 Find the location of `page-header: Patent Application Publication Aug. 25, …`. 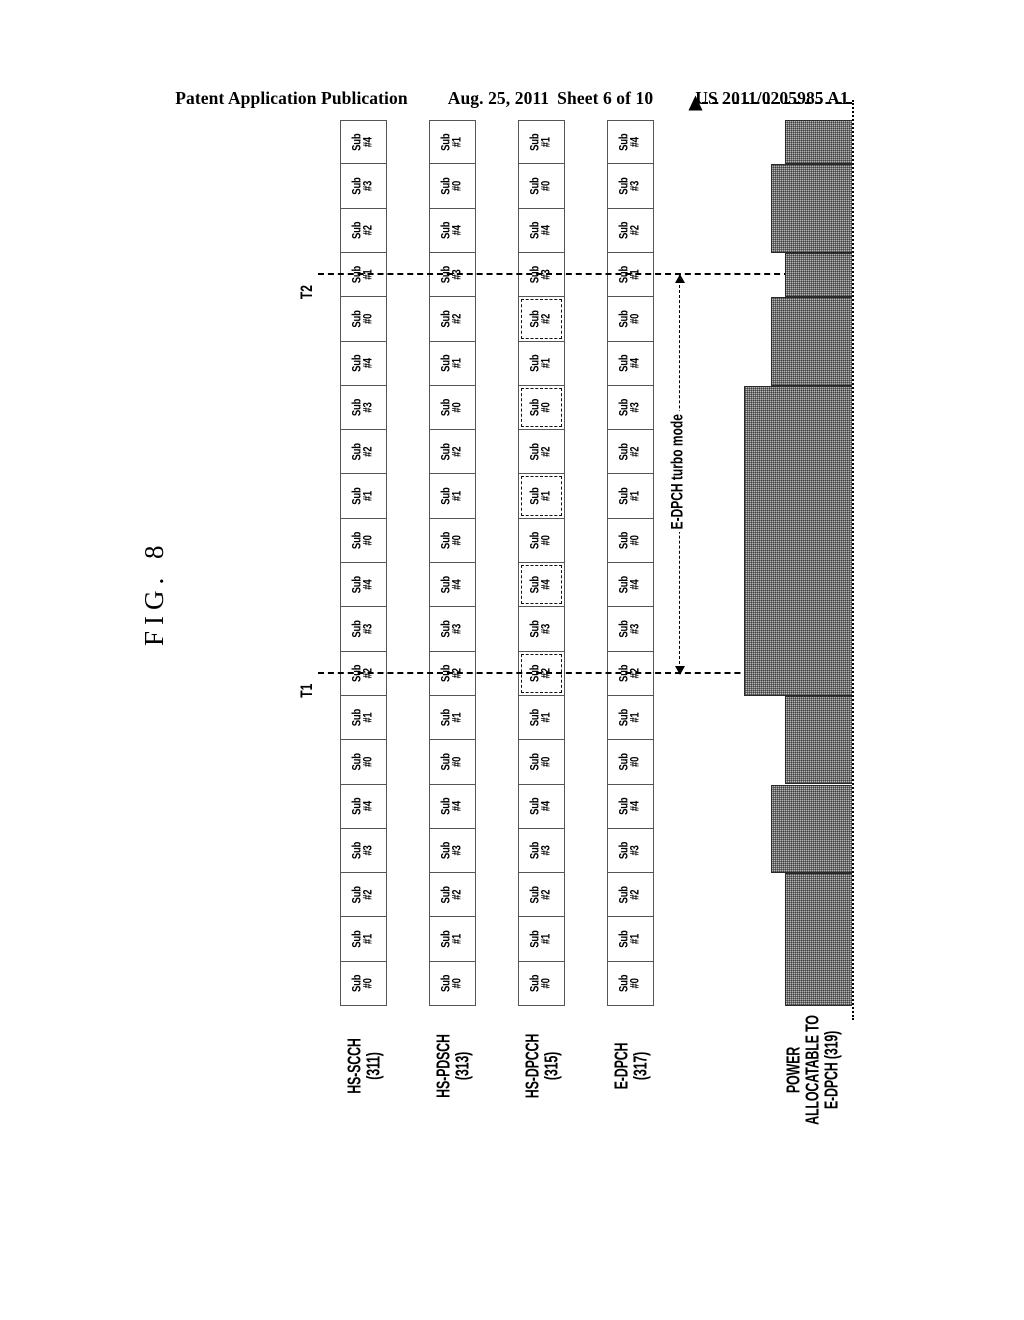

page-header: Patent Application Publication Aug. 25, … is located at coordinates (512, 98).